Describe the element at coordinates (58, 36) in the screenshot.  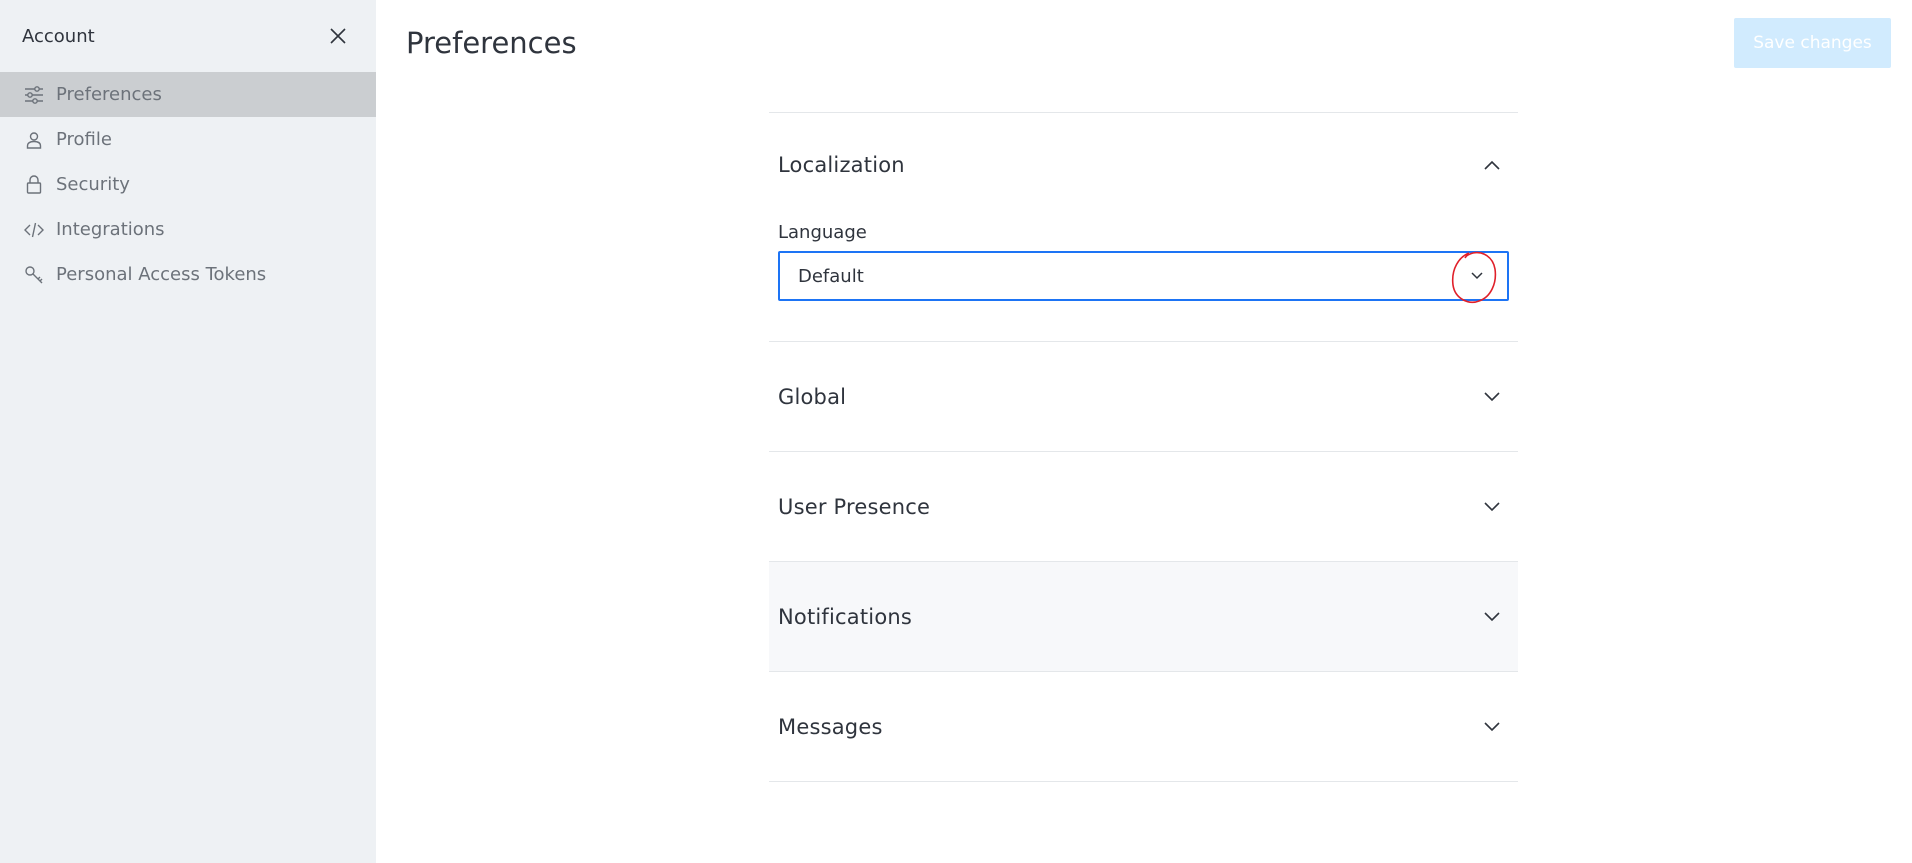
I see `sidebar-title: Account` at that location.